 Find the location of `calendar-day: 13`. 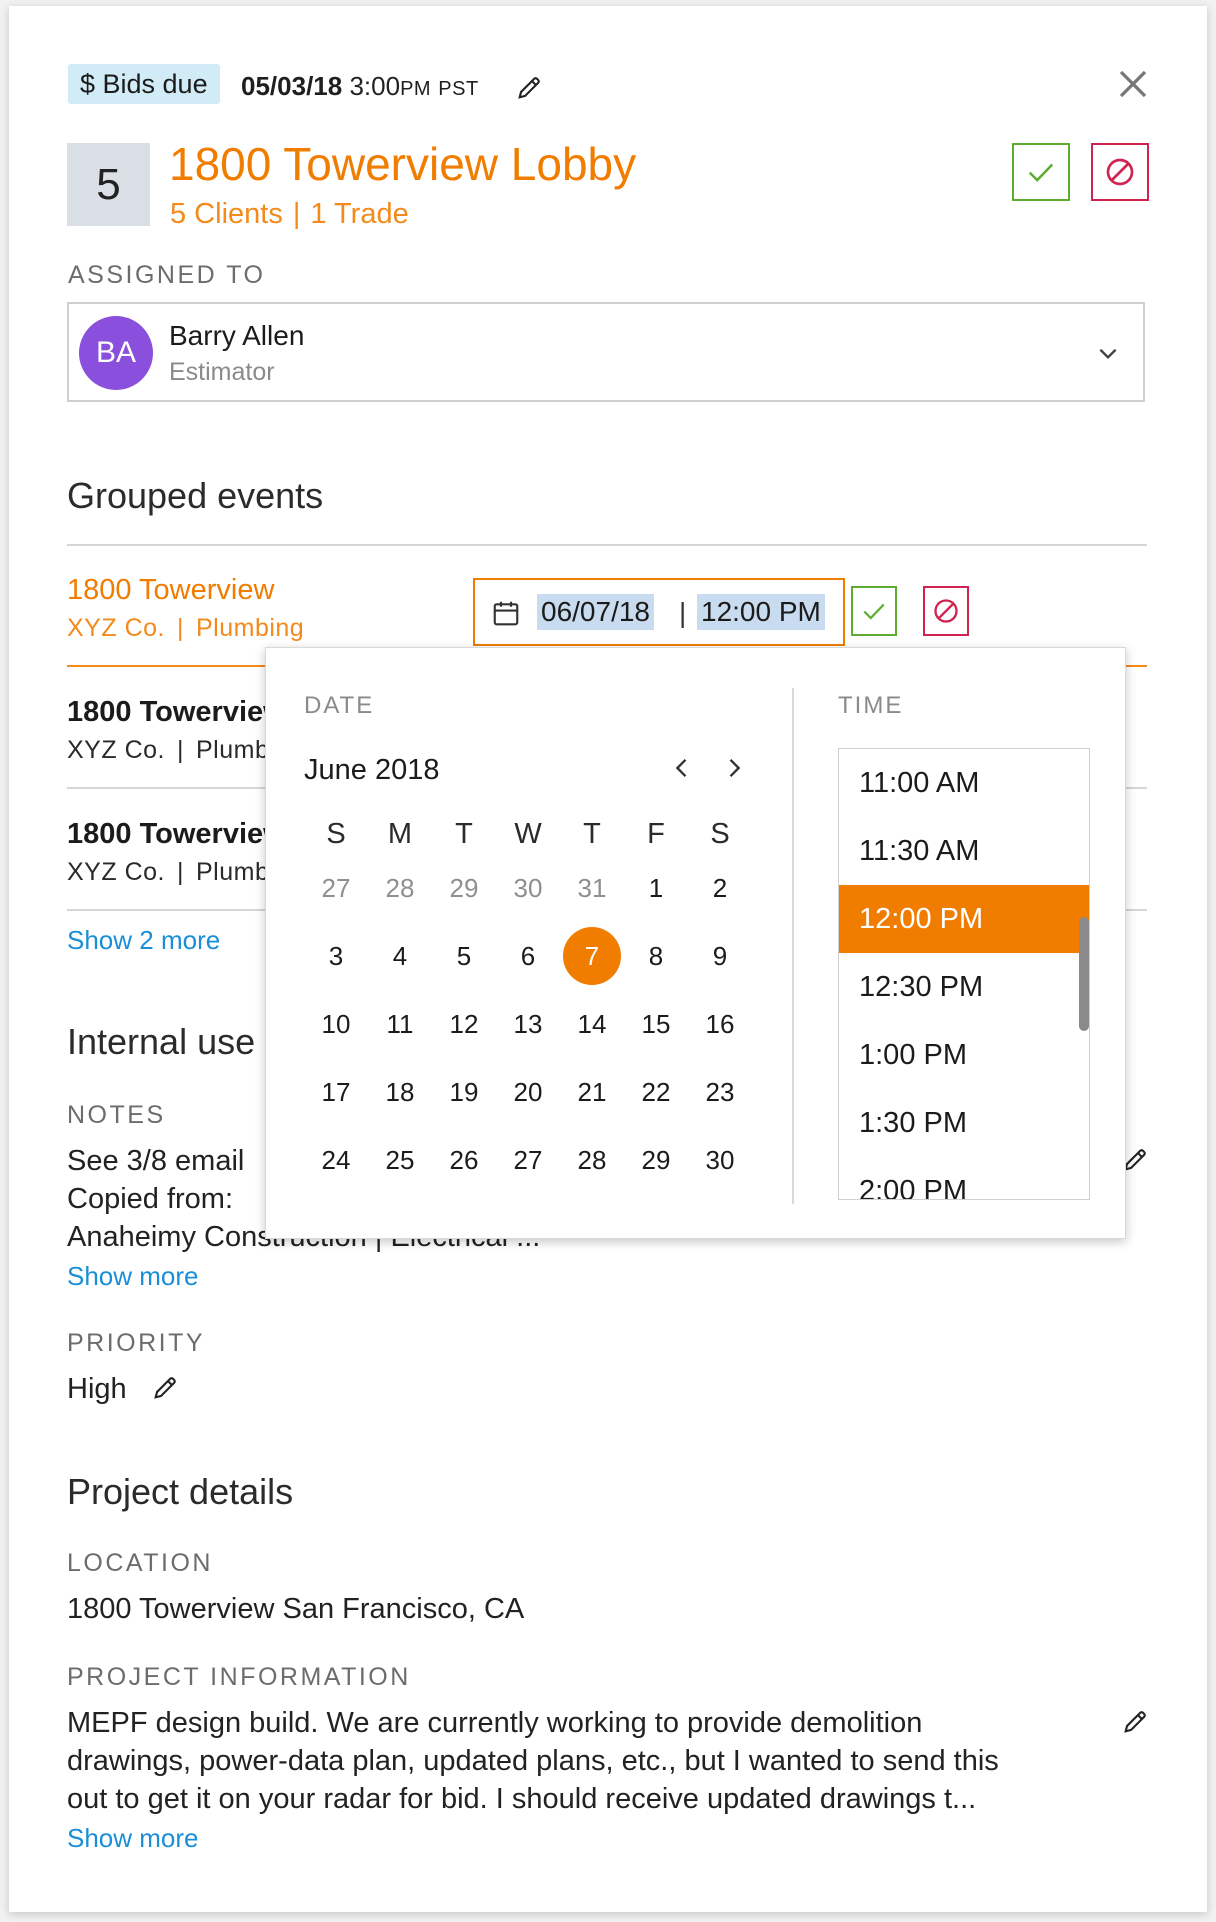

calendar-day: 13 is located at coordinates (528, 1024).